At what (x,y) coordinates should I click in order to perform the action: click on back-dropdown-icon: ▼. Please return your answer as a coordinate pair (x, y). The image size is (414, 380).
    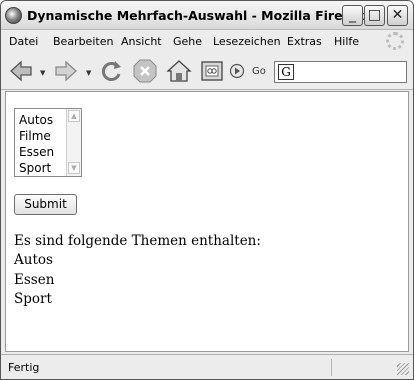
    Looking at the image, I should click on (42, 73).